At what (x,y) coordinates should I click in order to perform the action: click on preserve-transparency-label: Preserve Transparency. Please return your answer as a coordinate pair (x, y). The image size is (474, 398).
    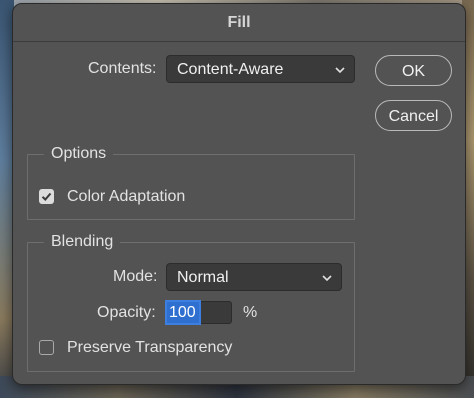
    Looking at the image, I should click on (150, 347).